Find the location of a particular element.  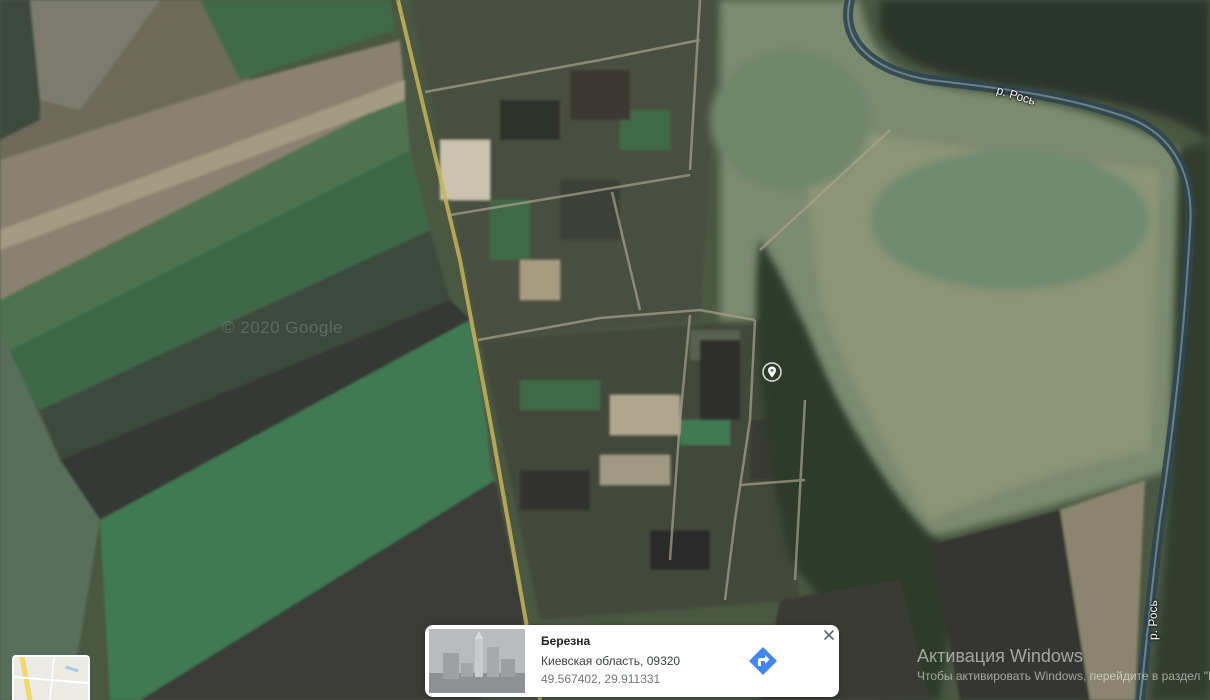

map-watermark: © 2020 Google is located at coordinates (283, 327).